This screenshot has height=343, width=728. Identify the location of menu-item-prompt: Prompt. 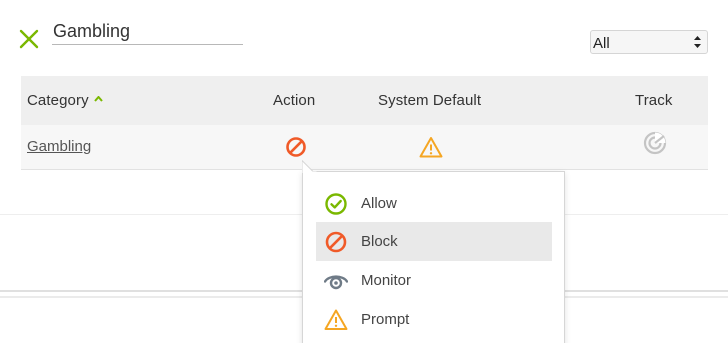
(434, 319).